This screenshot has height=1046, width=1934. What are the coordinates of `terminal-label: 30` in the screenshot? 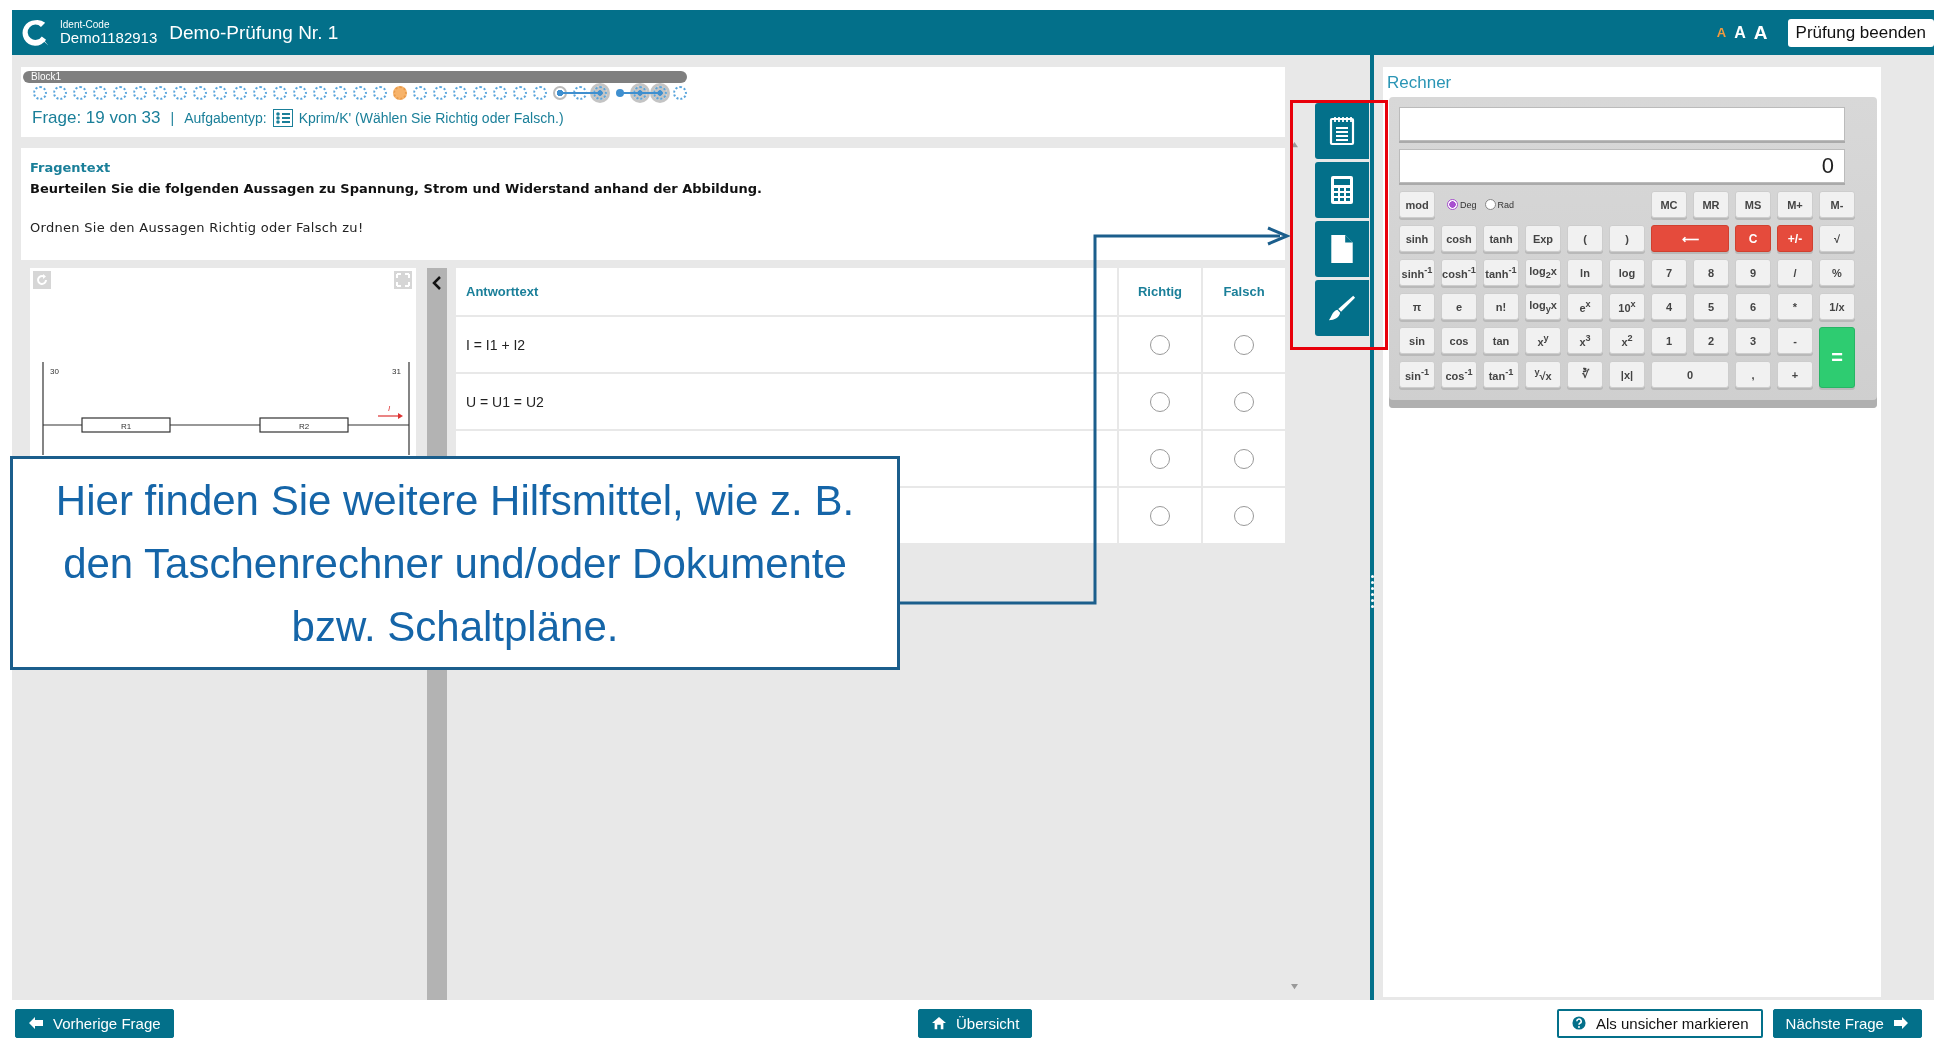 It's located at (54, 371).